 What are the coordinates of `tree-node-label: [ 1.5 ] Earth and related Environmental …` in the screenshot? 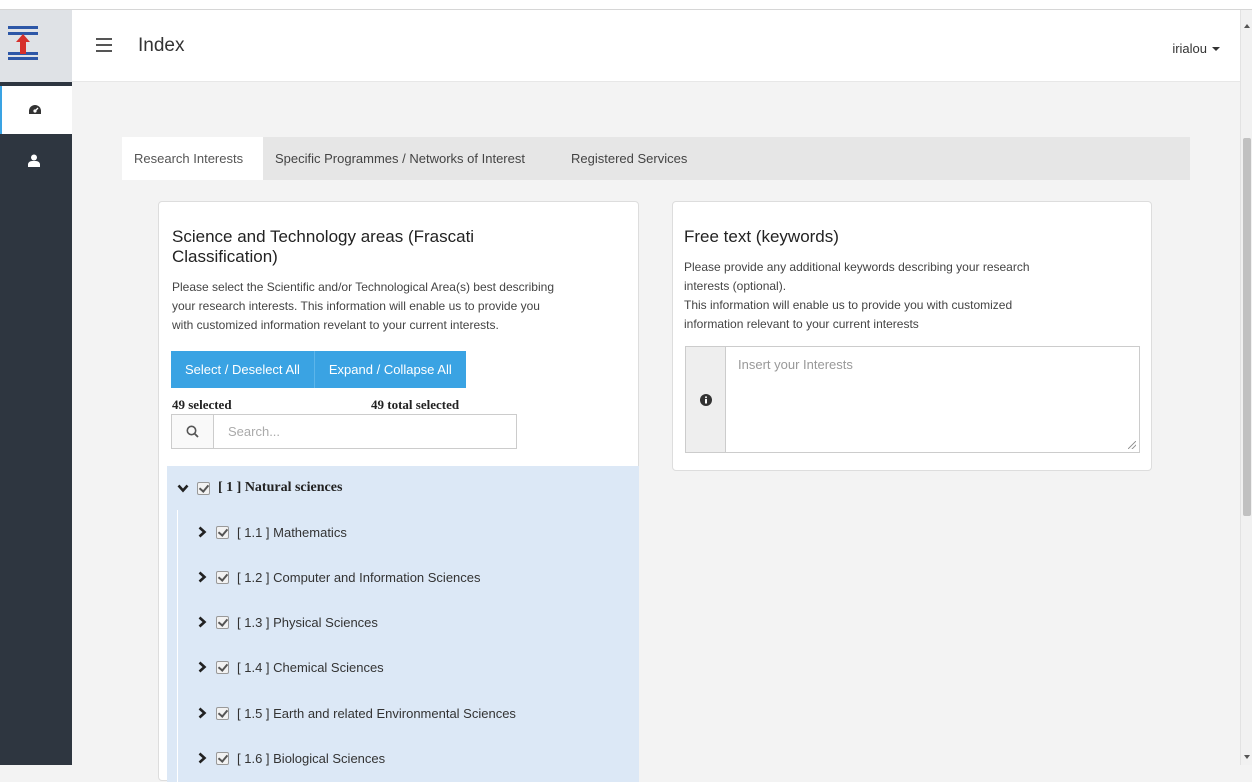 It's located at (376, 713).